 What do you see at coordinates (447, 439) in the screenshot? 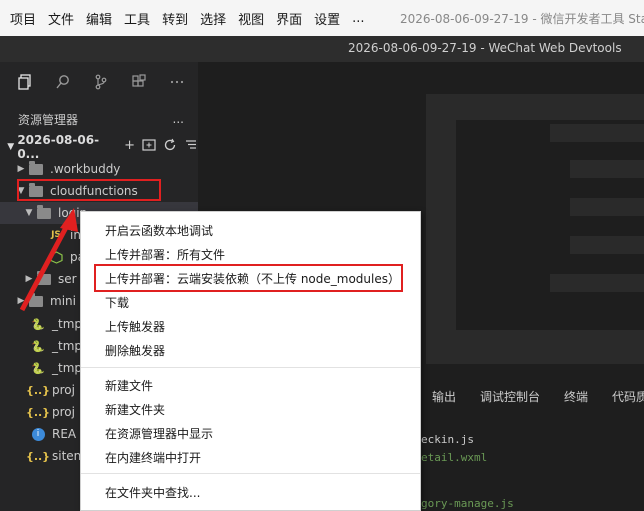
I see `terminal-line: eckin.js` at bounding box center [447, 439].